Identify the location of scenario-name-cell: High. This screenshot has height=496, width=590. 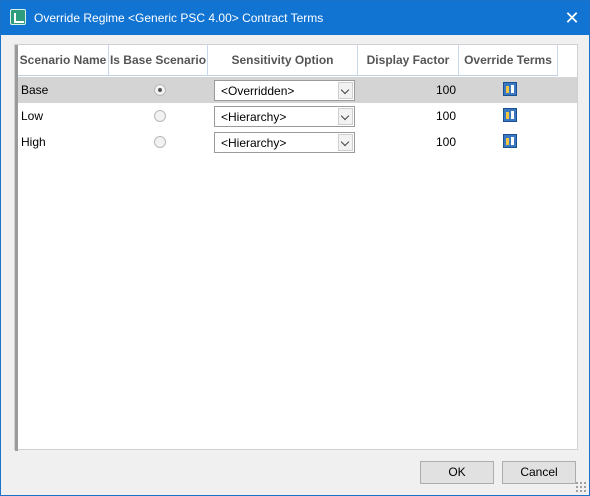
(33, 142).